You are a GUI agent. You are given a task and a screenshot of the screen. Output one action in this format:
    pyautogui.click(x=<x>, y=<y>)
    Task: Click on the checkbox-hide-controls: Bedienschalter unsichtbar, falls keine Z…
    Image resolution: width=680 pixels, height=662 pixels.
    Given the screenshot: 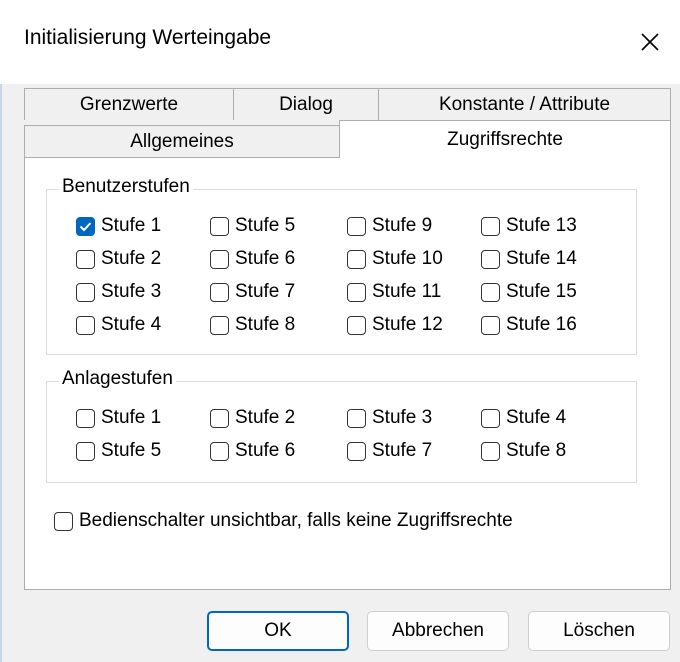 What is the action you would take?
    pyautogui.click(x=283, y=521)
    